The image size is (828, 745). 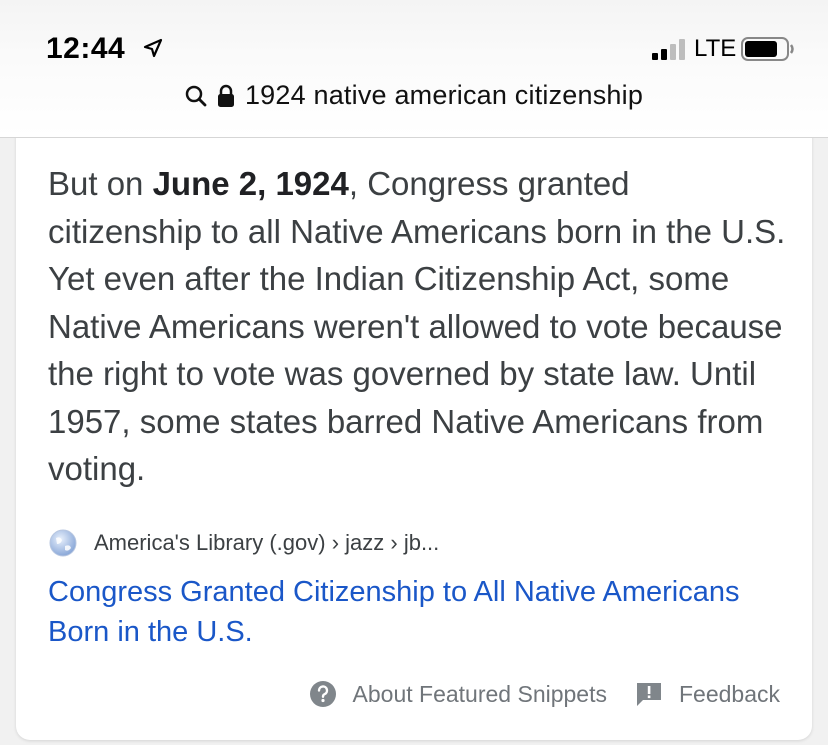 I want to click on about-featured-snippets-button: About Featured Snippets, so click(x=458, y=694).